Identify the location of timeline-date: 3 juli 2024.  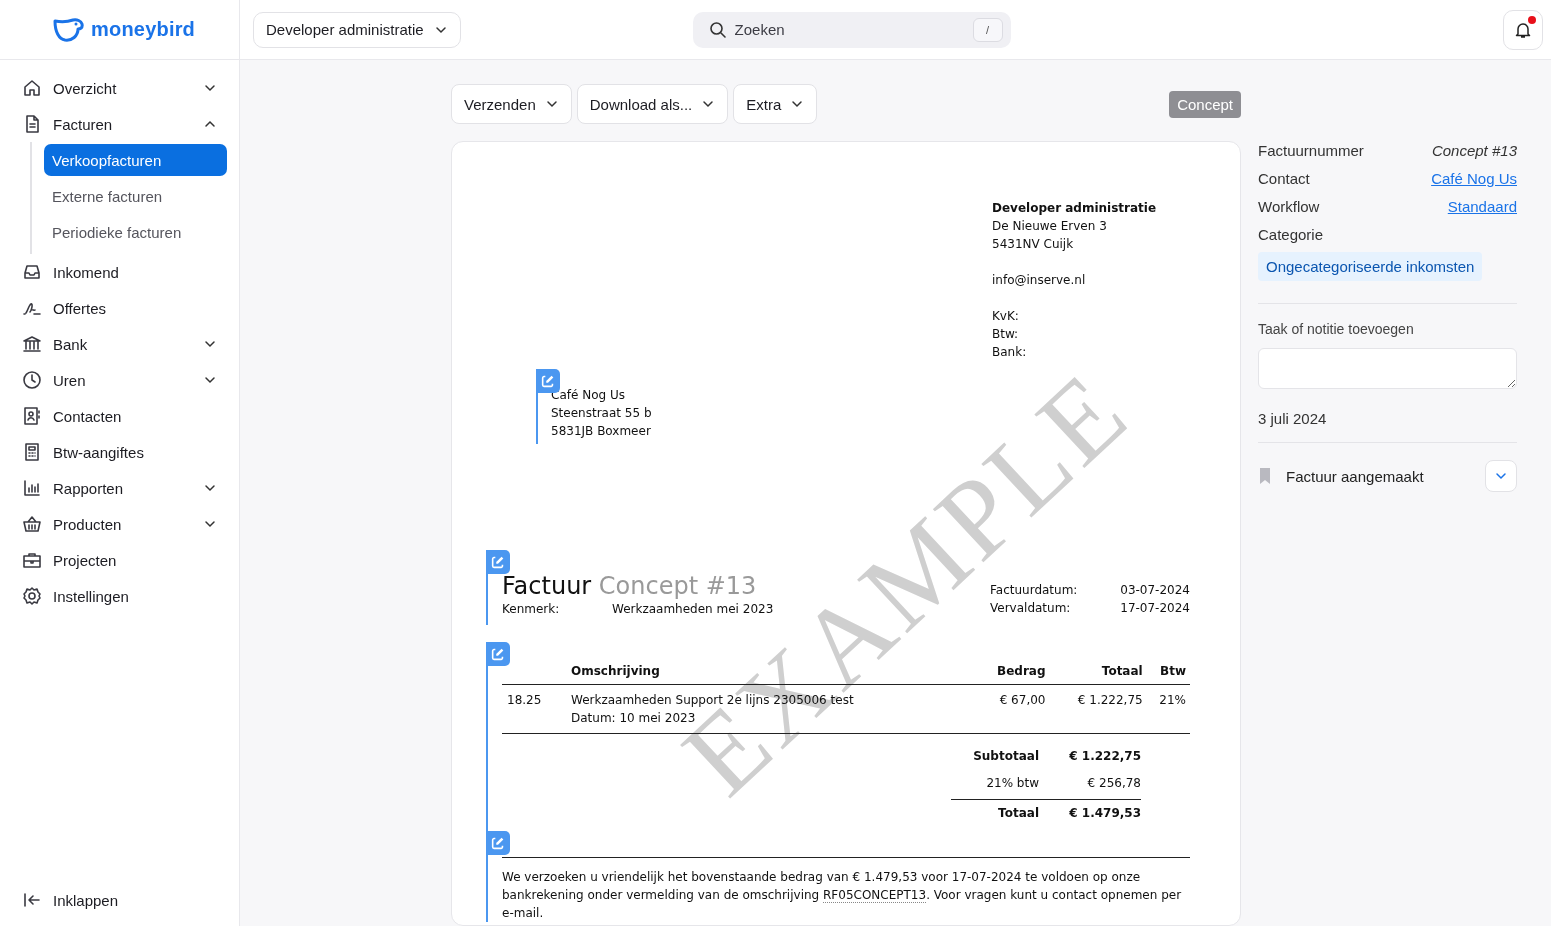
(1293, 418).